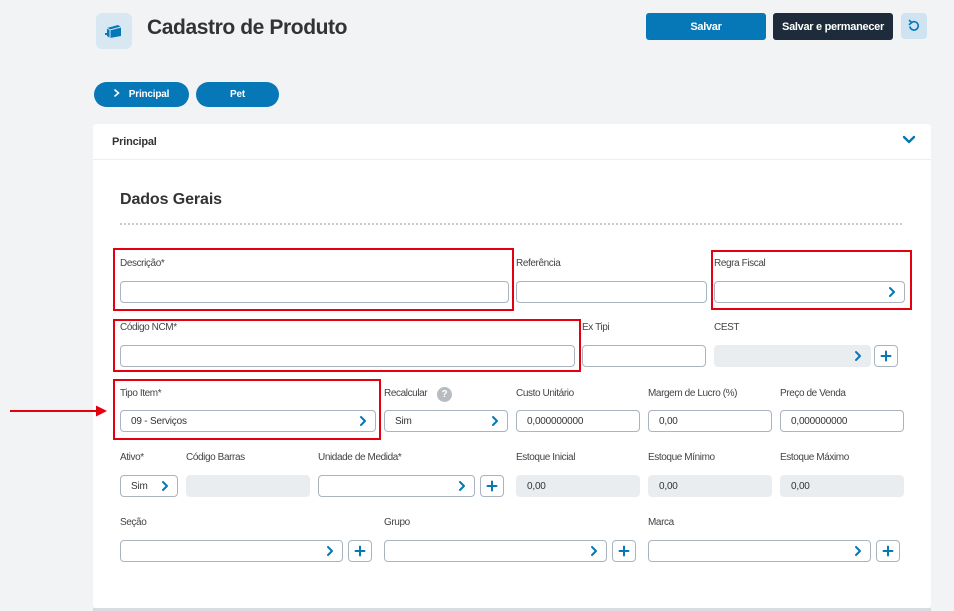  What do you see at coordinates (360, 457) in the screenshot?
I see `unidade-medida-label: Unidade de Medida*` at bounding box center [360, 457].